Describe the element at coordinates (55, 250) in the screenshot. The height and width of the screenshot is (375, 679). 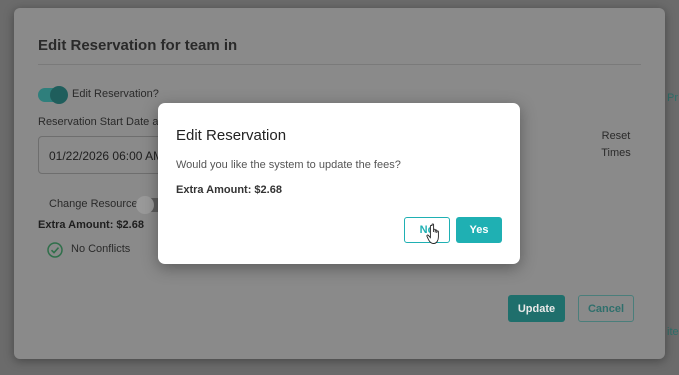
I see `check-circle-icon` at that location.